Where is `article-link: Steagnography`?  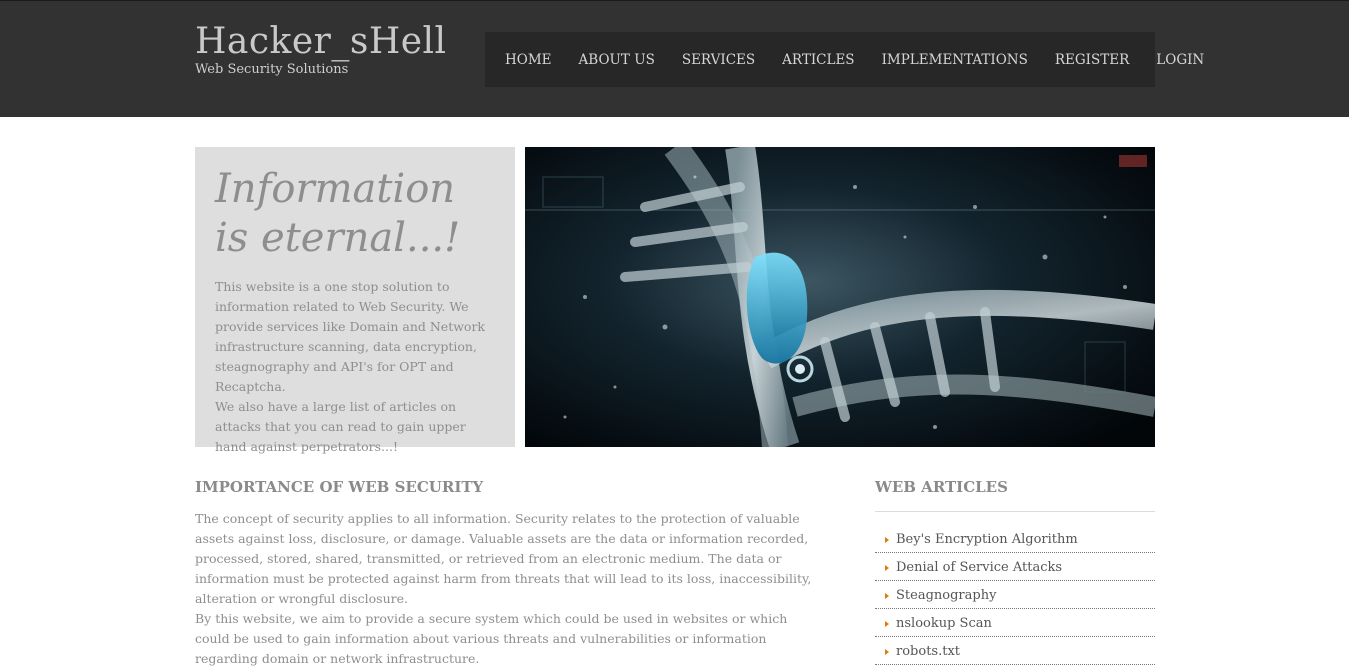 article-link: Steagnography is located at coordinates (946, 595).